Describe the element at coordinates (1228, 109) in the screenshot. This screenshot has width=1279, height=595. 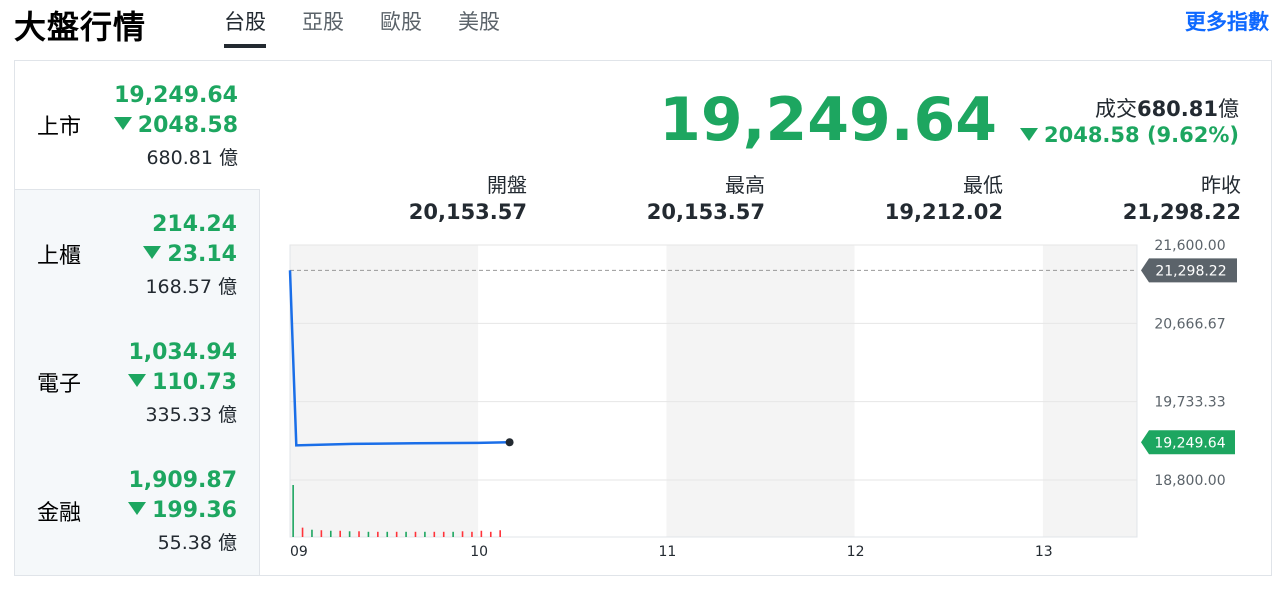
I see `volume-unit: 億` at that location.